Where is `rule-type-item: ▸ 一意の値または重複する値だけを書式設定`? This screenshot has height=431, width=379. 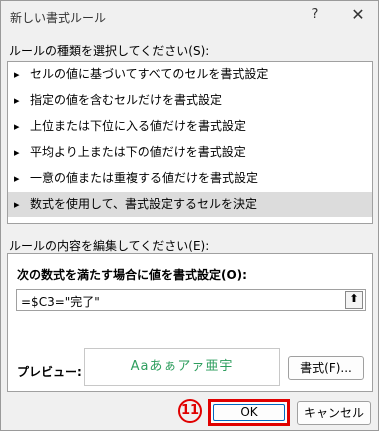
rule-type-item: ▸ 一意の値または重複する値だけを書式設定 is located at coordinates (190, 179).